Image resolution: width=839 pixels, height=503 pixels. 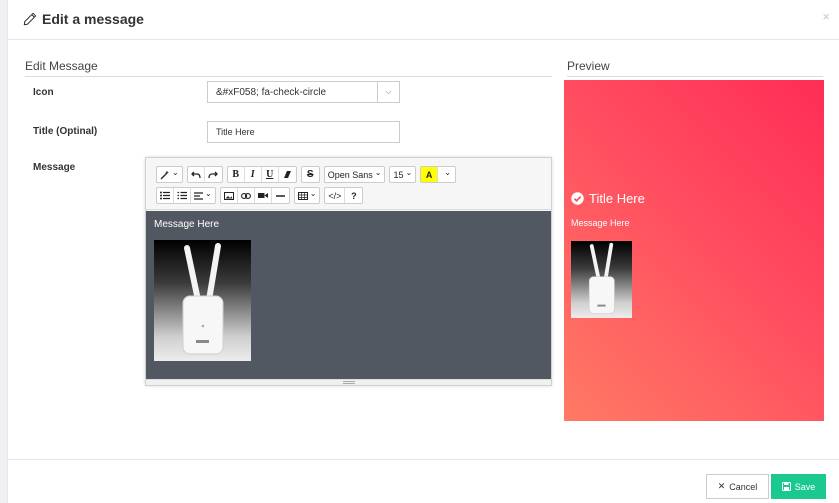 I want to click on link-icon, so click(x=246, y=195).